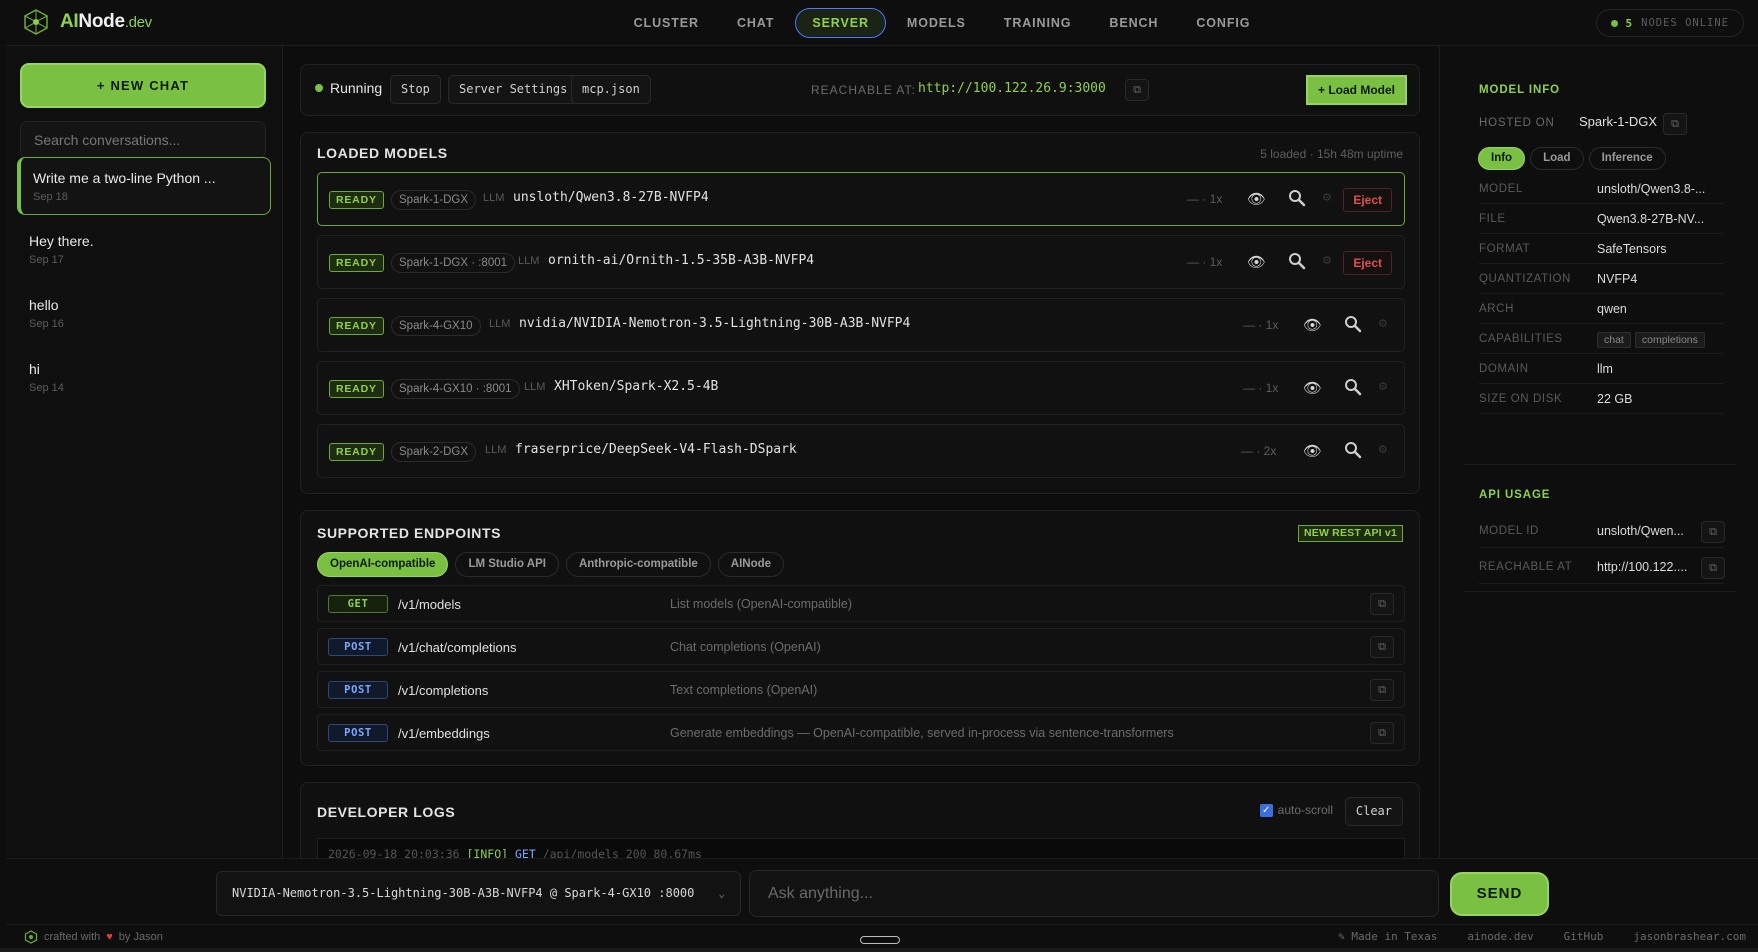 Image resolution: width=1758 pixels, height=952 pixels. I want to click on running-dot-icon, so click(319, 88).